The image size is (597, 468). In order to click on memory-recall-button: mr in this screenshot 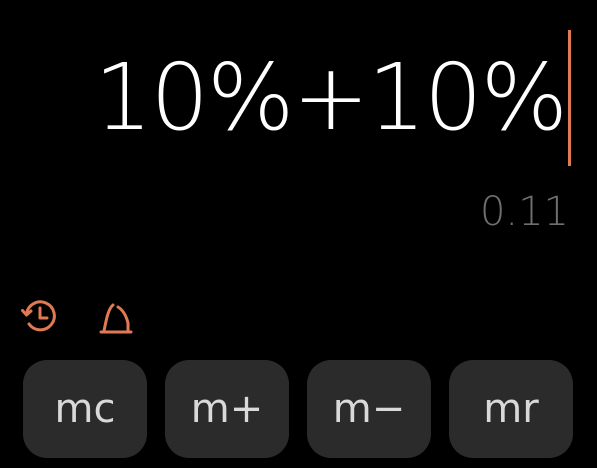, I will do `click(511, 409)`.